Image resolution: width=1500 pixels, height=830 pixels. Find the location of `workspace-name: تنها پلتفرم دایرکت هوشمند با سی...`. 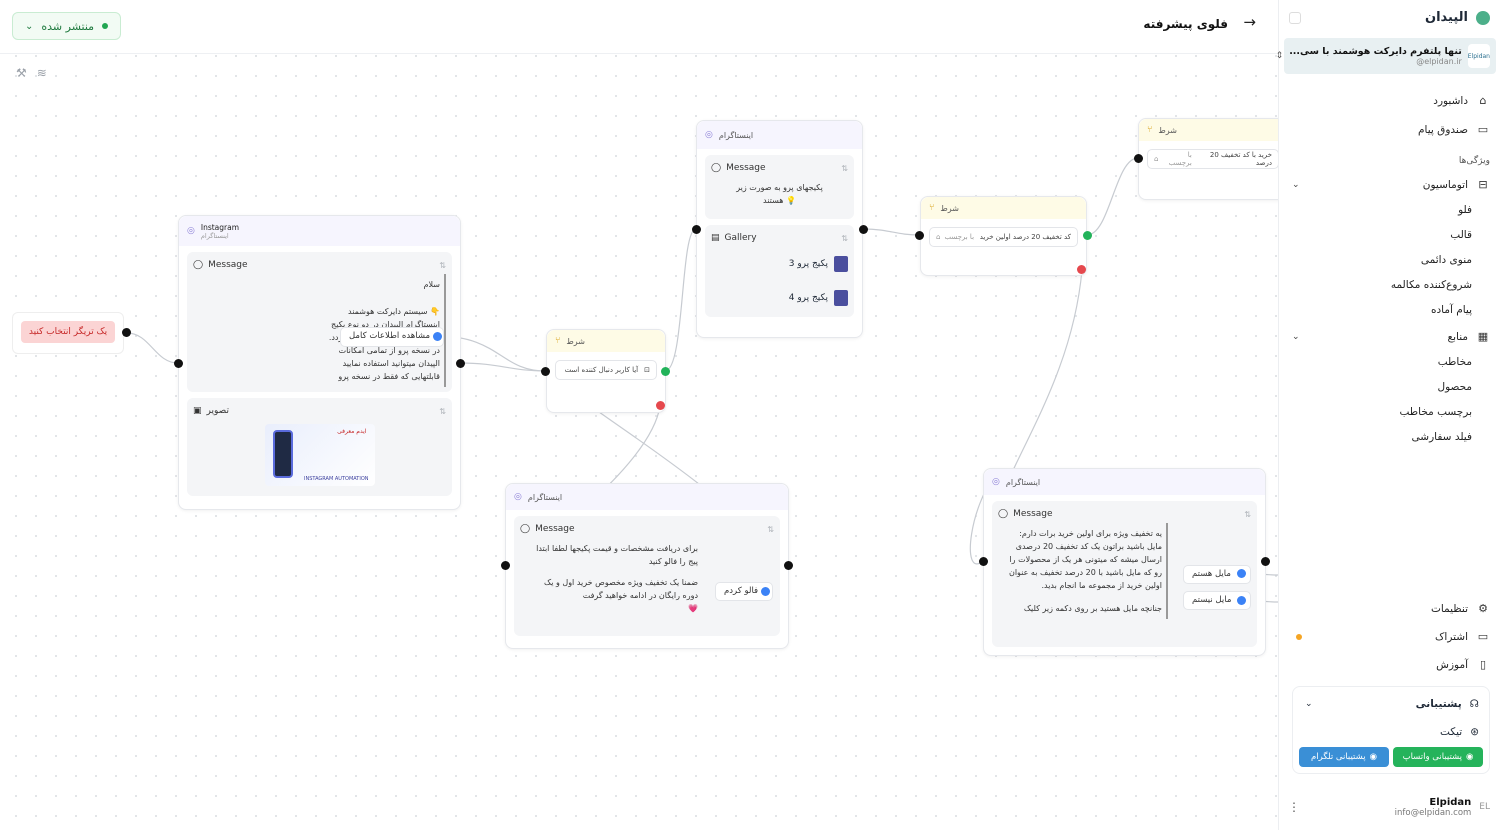

workspace-name: تنها پلتفرم دایرکت هوشمند با سی... is located at coordinates (1375, 51).